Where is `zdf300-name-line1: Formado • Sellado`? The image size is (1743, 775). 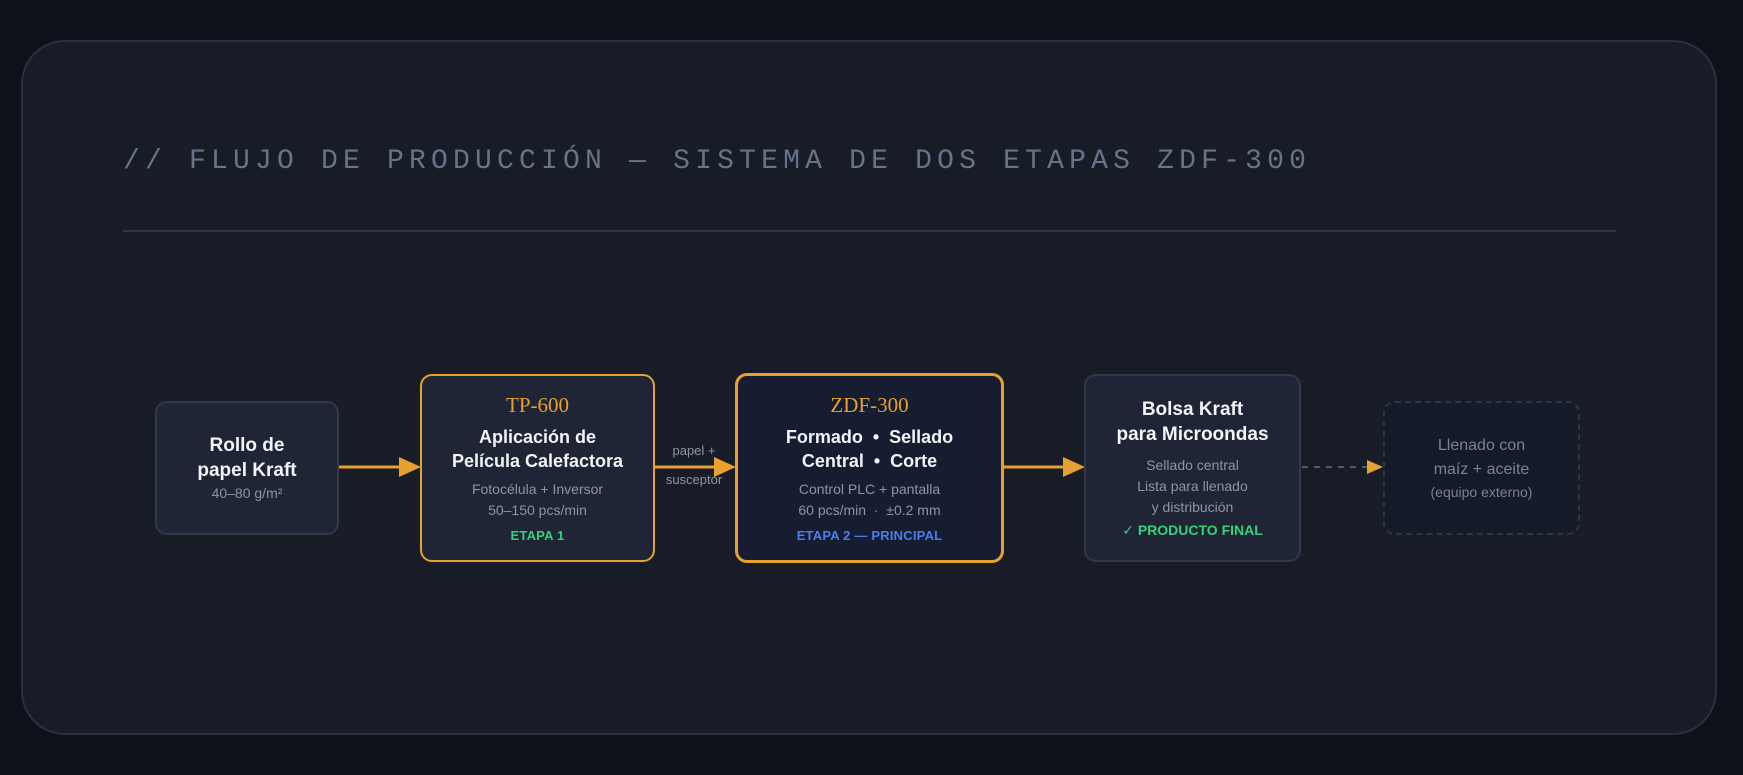 zdf300-name-line1: Formado • Sellado is located at coordinates (869, 436).